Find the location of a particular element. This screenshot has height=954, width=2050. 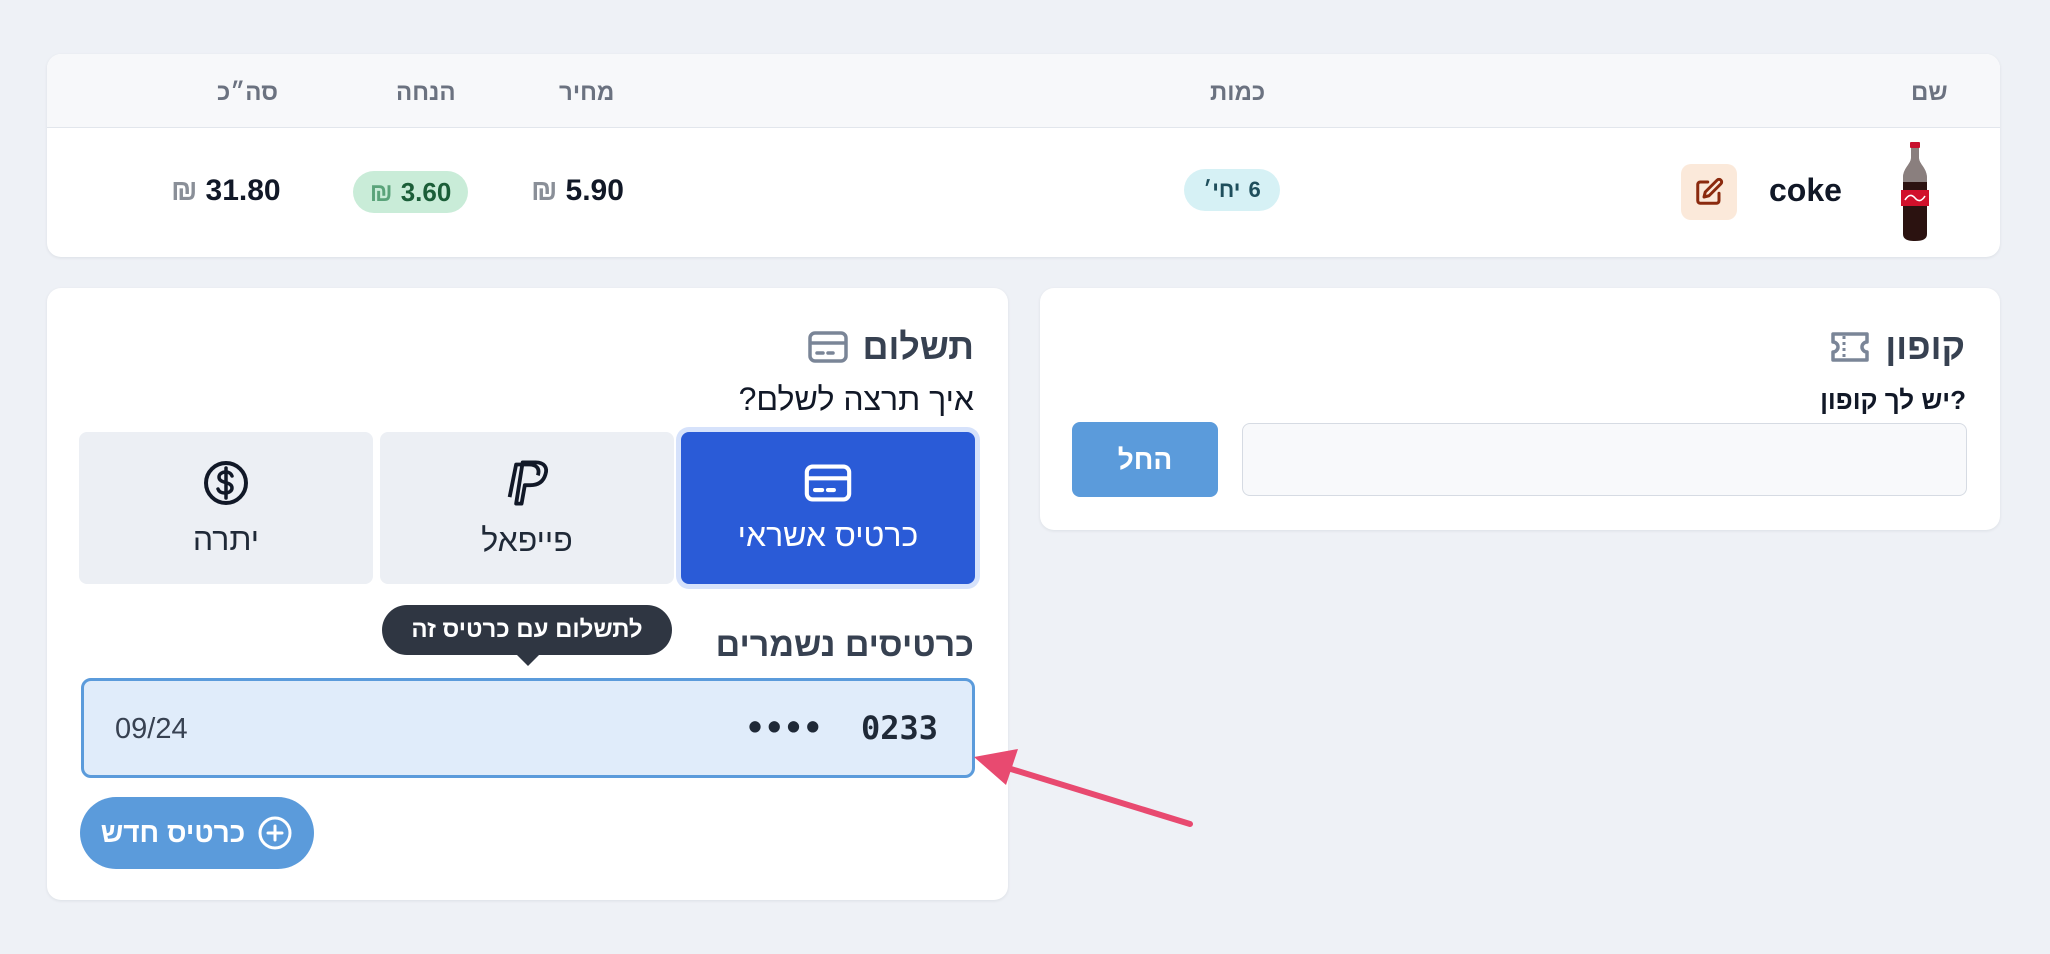

new-card-label: כרטיס חדש is located at coordinates (173, 832).